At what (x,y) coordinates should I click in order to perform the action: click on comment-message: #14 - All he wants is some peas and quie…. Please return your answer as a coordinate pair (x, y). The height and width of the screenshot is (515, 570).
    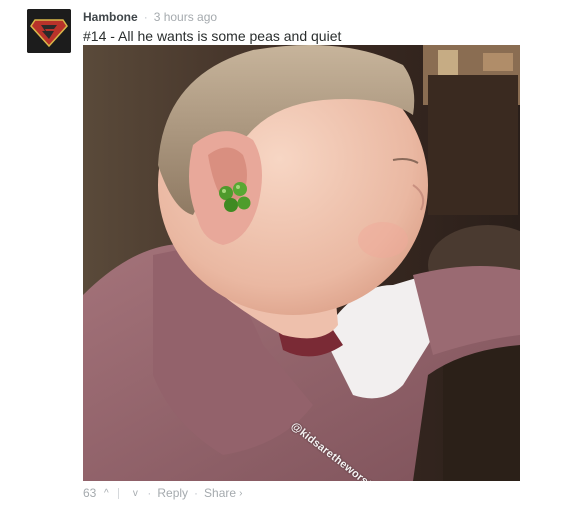
    Looking at the image, I should click on (212, 36).